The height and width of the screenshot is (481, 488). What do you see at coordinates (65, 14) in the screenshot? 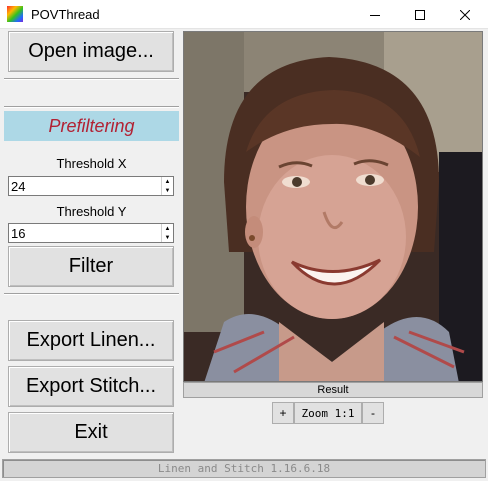
I see `window-title: POVThread` at bounding box center [65, 14].